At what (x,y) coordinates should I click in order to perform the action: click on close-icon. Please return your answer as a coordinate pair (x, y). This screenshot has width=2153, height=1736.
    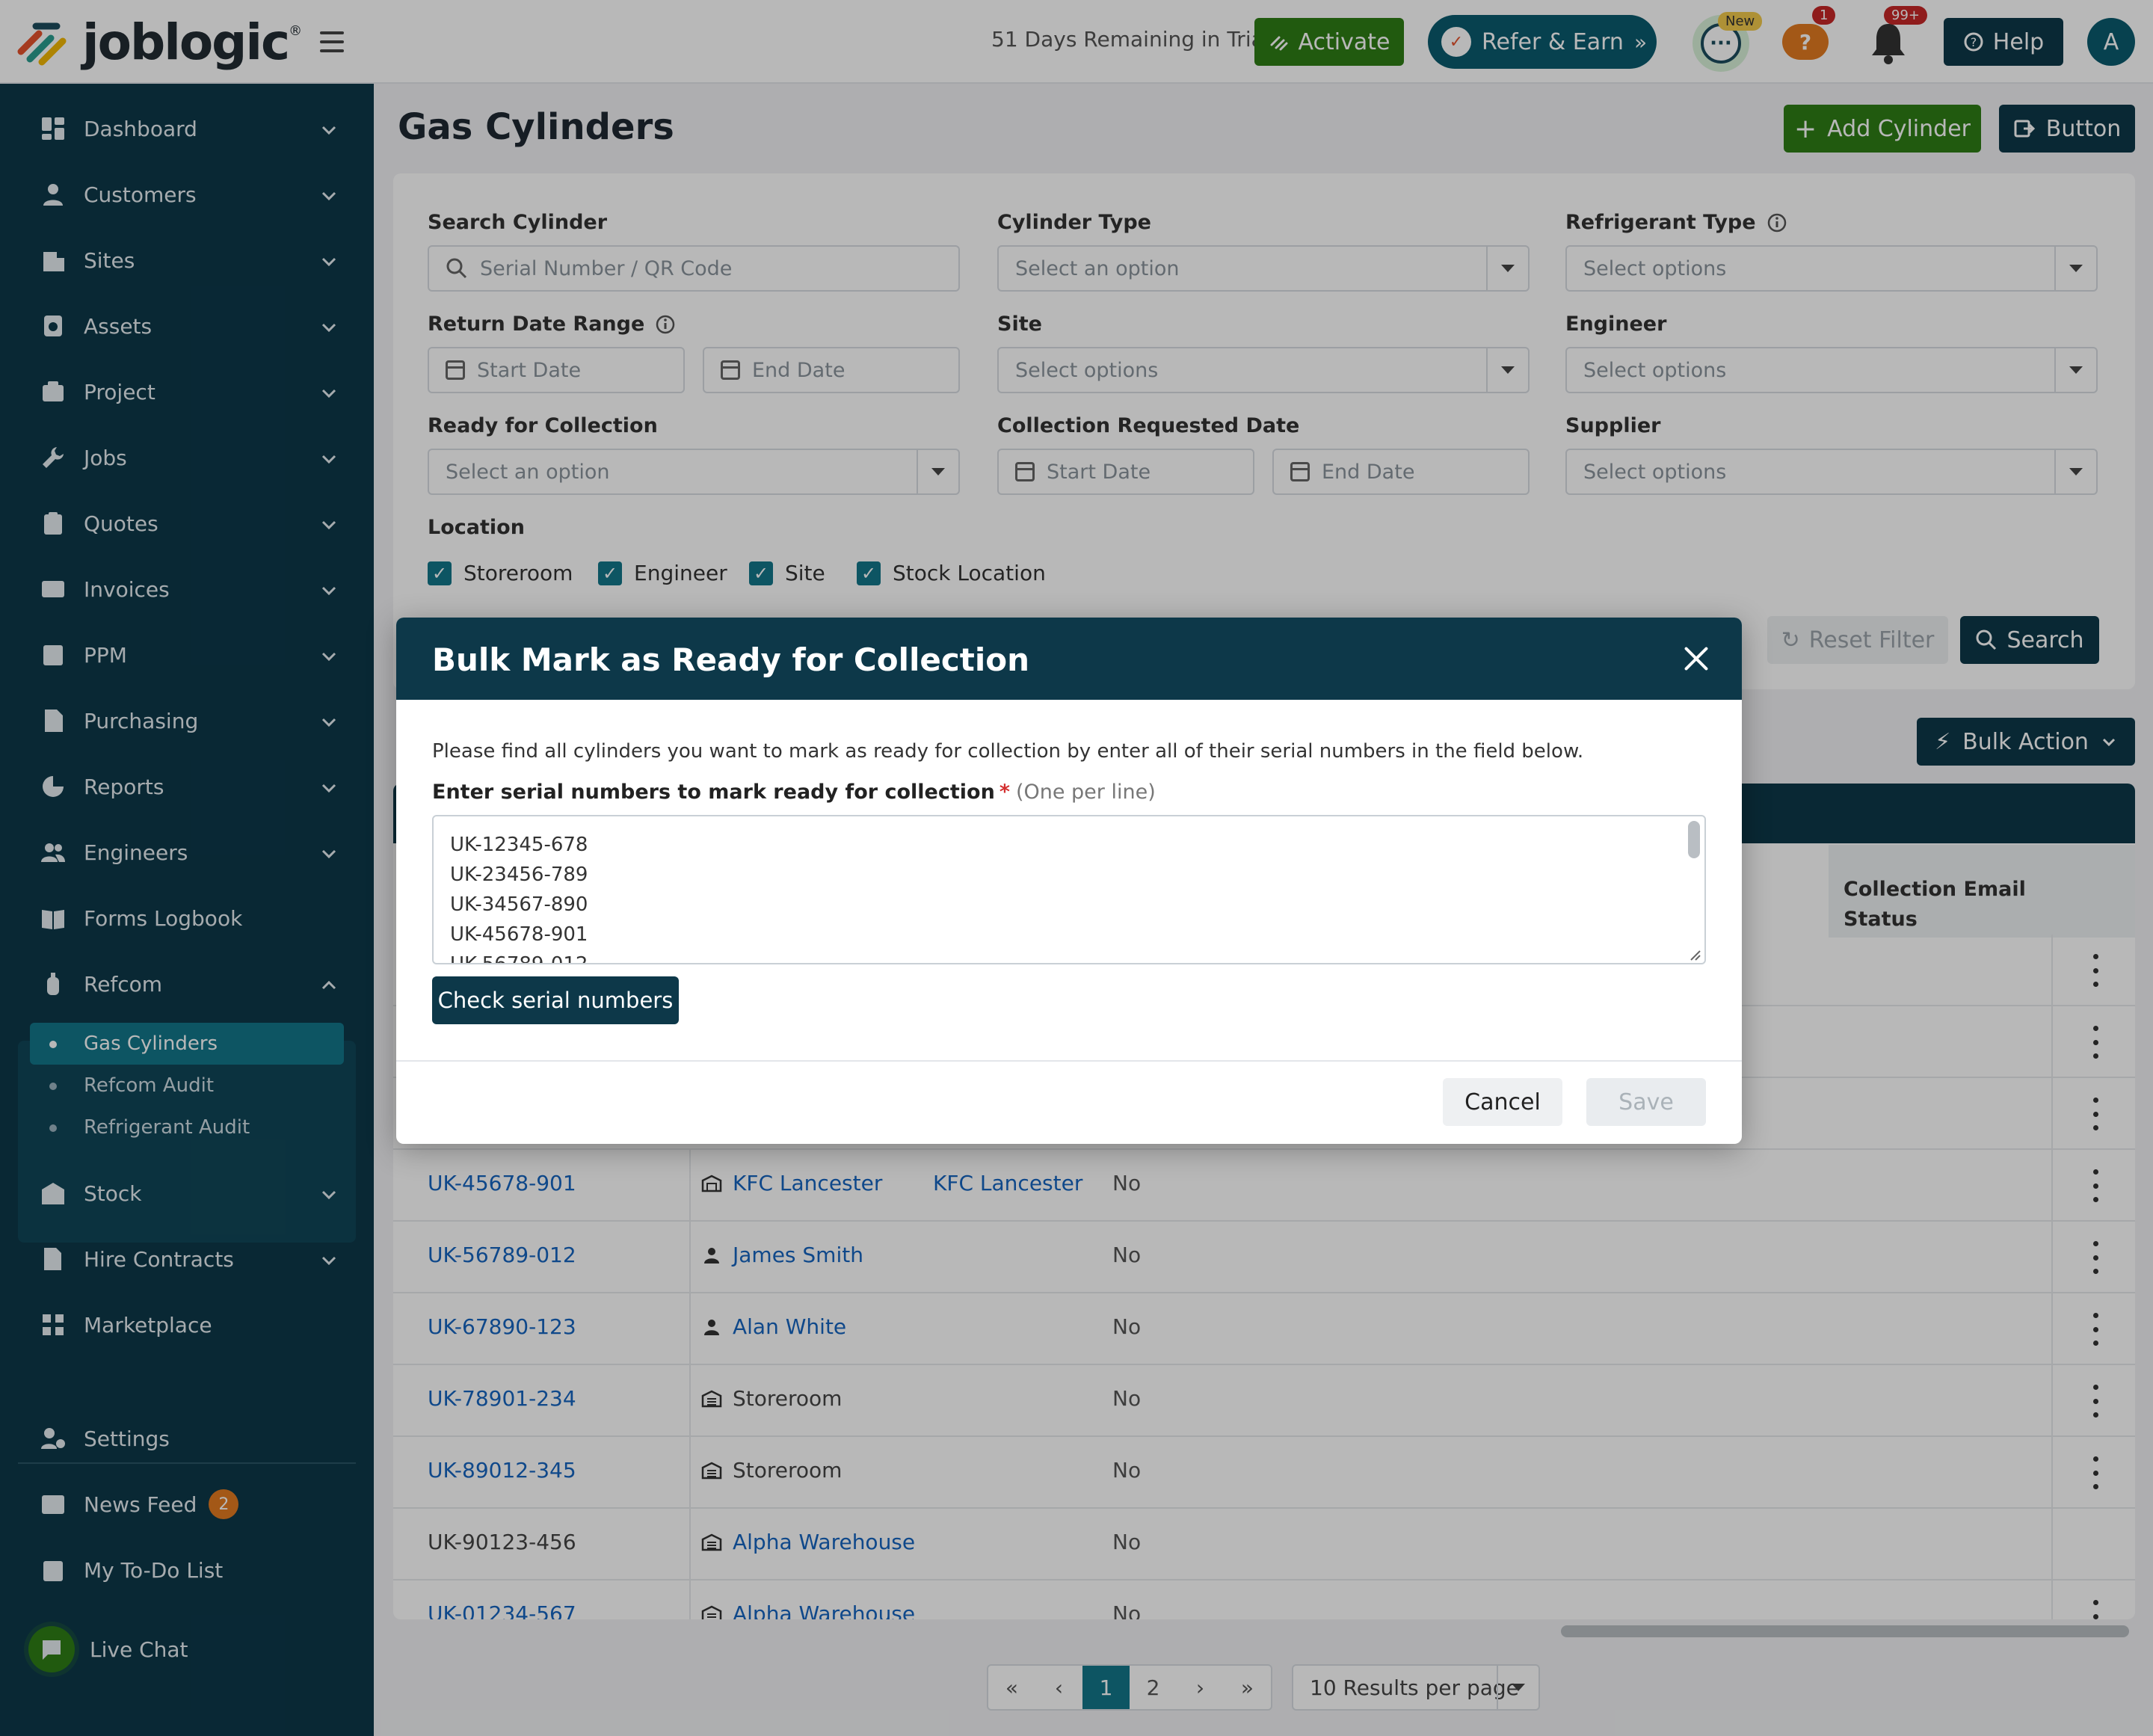
    Looking at the image, I should click on (1696, 658).